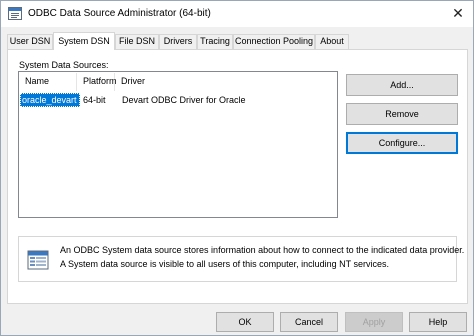 This screenshot has width=474, height=336. I want to click on cancel-button: Cancel, so click(309, 322).